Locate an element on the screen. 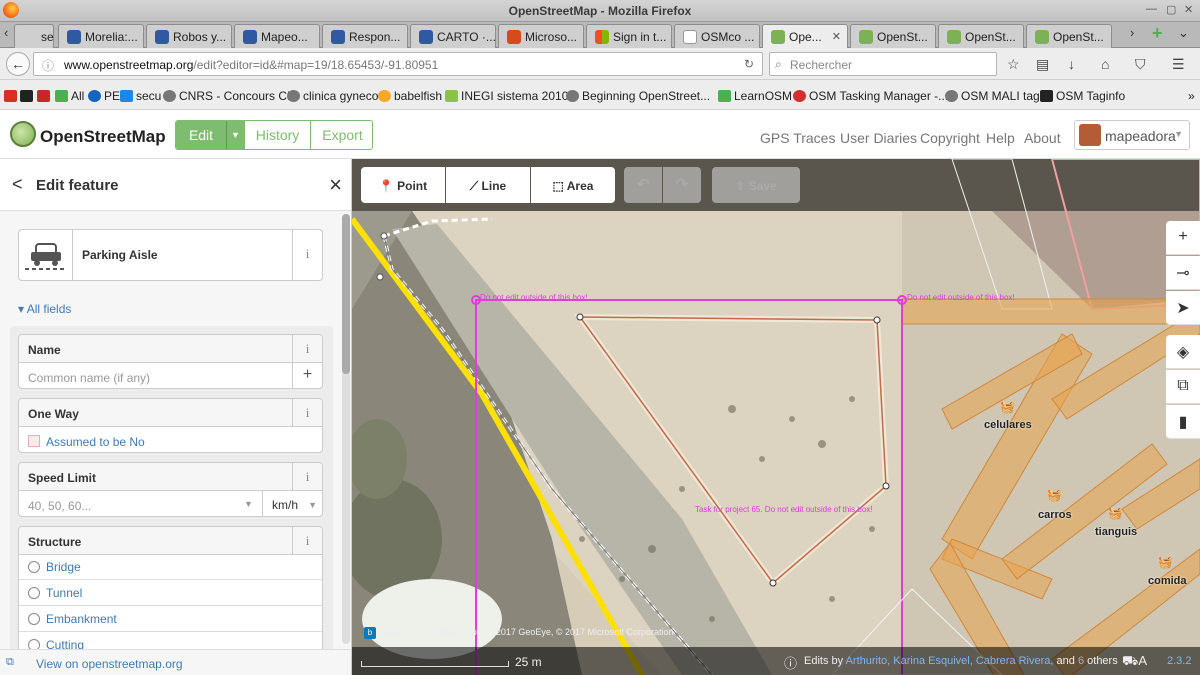 This screenshot has width=1200, height=675. bookmark-taginfo: OSM Taginfo is located at coordinates (1082, 96).